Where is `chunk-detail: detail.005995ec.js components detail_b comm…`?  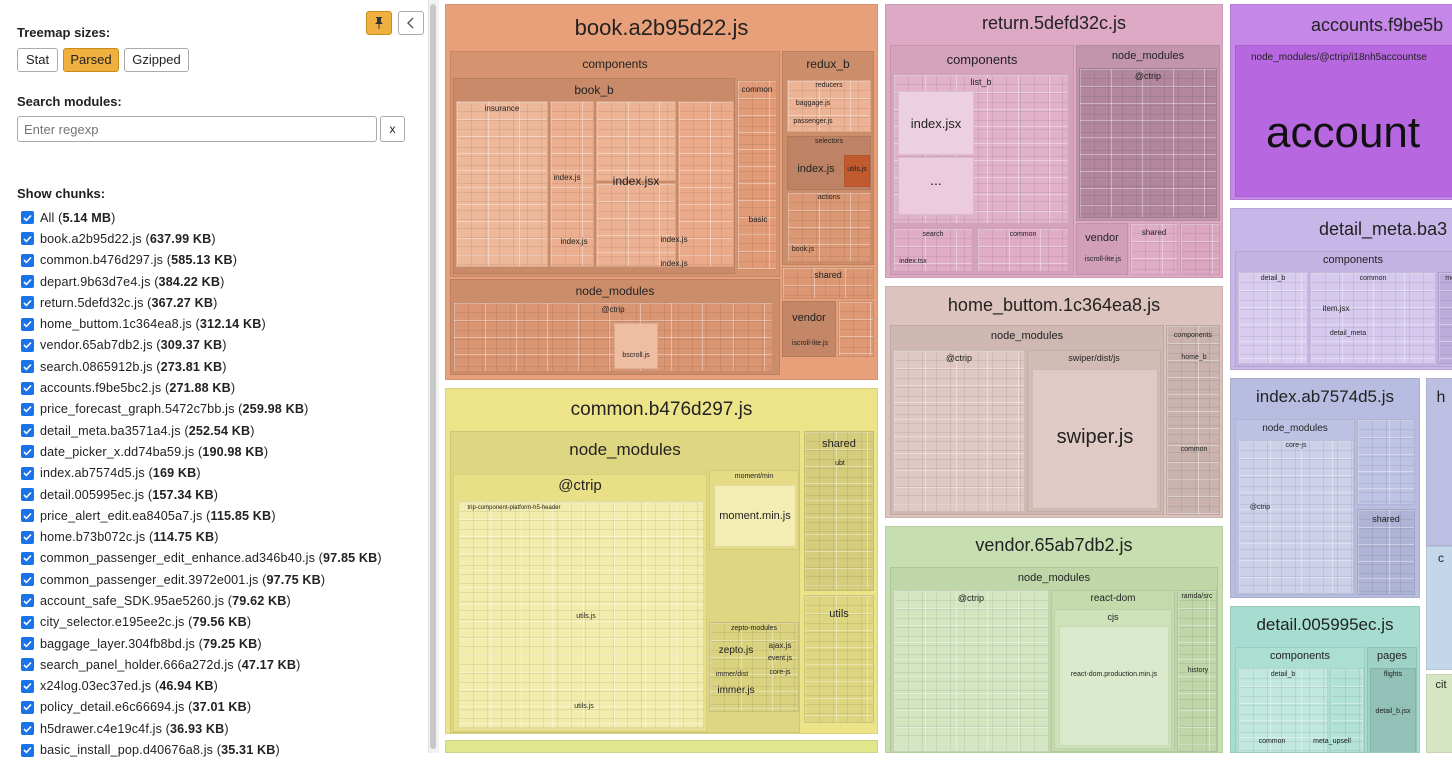 chunk-detail: detail.005995ec.js components detail_b comm… is located at coordinates (1325, 679).